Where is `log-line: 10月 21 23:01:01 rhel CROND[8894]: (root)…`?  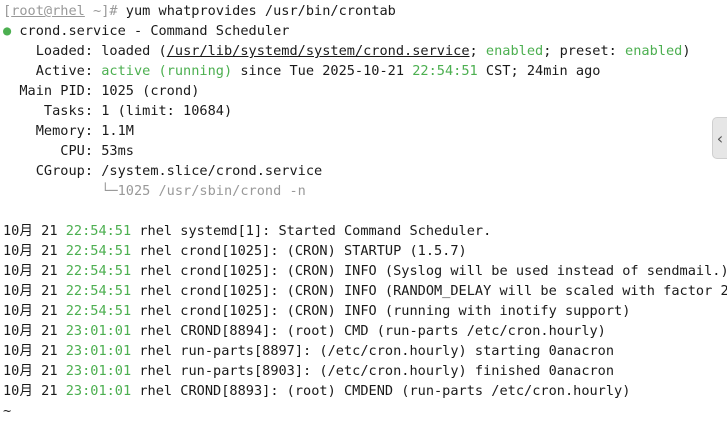
log-line: 10月 21 23:01:01 rhel CROND[8894]: (root)… is located at coordinates (365, 331).